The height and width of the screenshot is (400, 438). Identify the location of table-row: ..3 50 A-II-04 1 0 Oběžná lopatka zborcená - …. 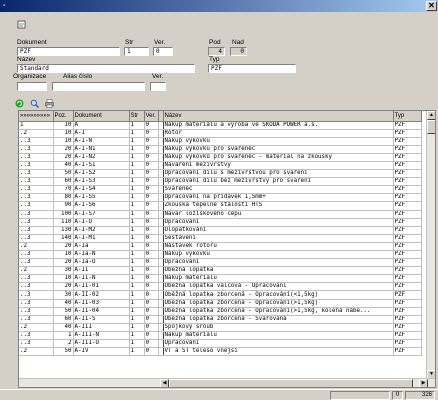
(220, 311).